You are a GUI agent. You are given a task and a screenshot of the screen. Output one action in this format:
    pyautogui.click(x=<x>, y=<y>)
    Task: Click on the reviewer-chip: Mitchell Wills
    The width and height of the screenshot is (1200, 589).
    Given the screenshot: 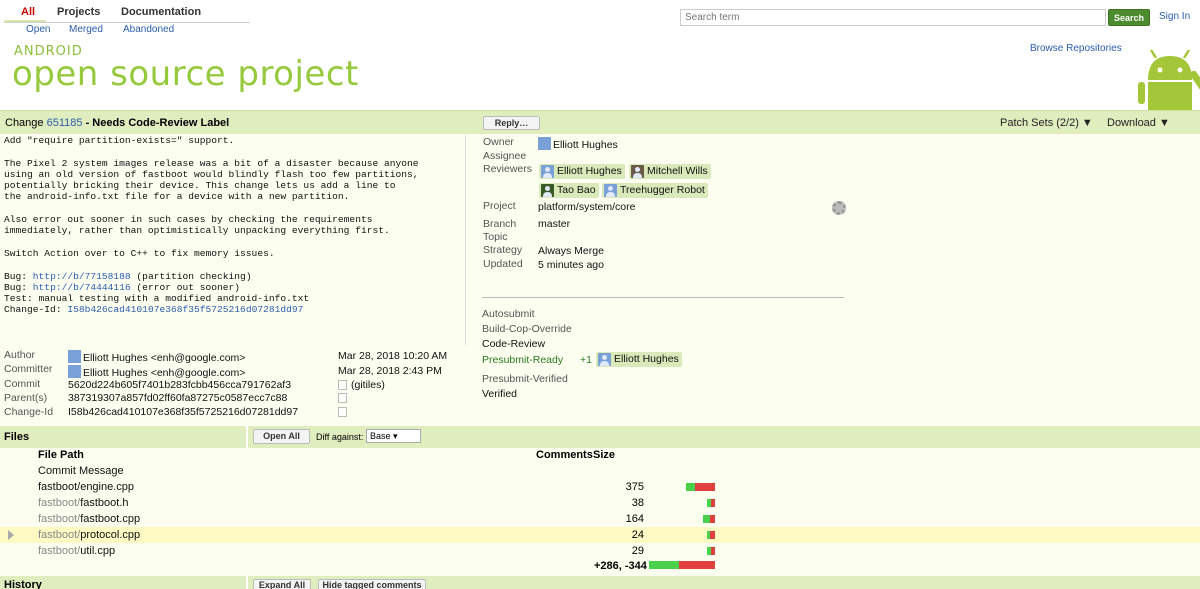 What is the action you would take?
    pyautogui.click(x=670, y=171)
    